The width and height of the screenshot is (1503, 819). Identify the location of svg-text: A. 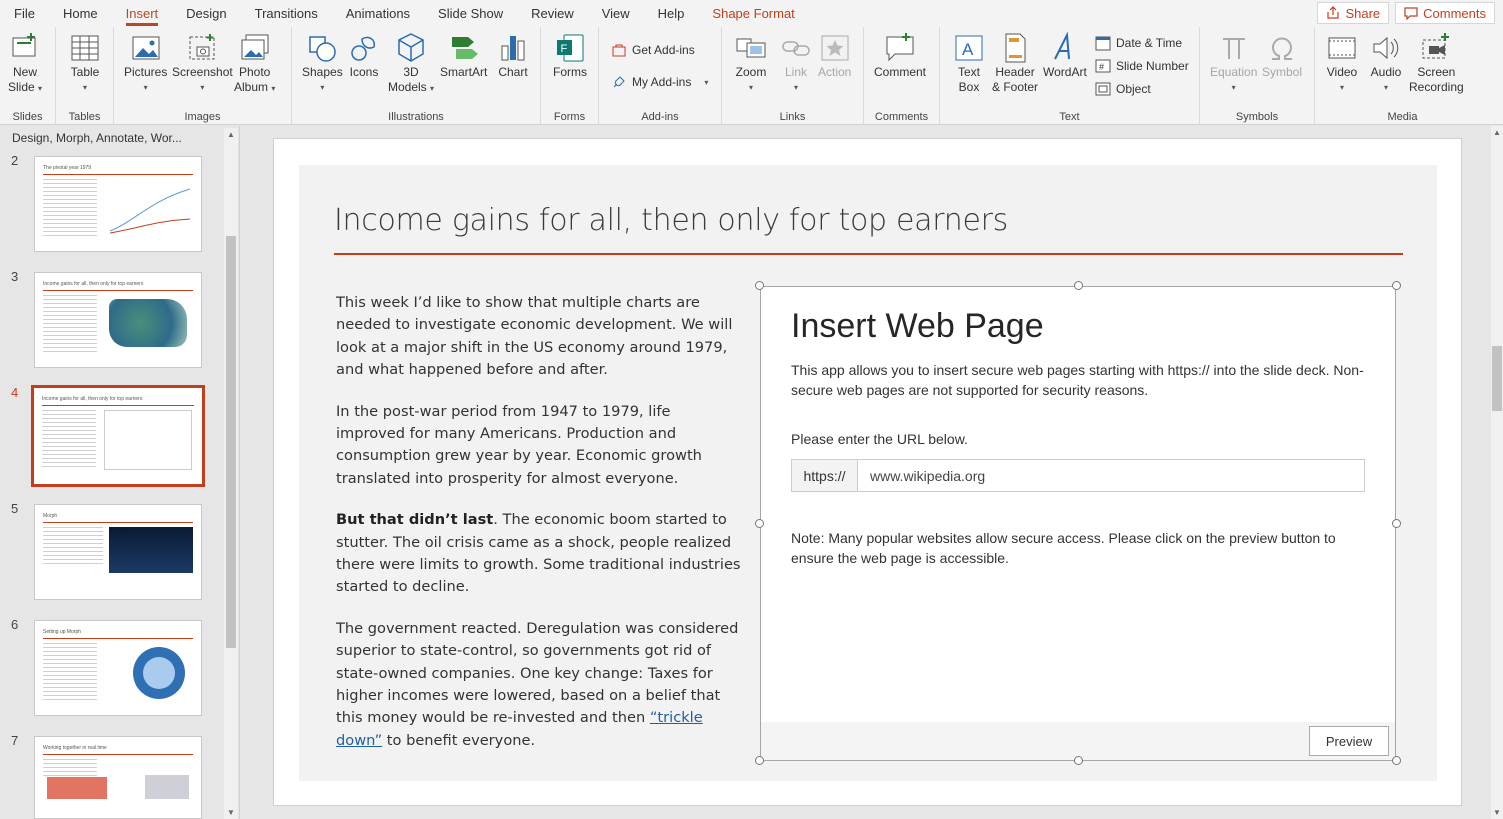
(968, 49).